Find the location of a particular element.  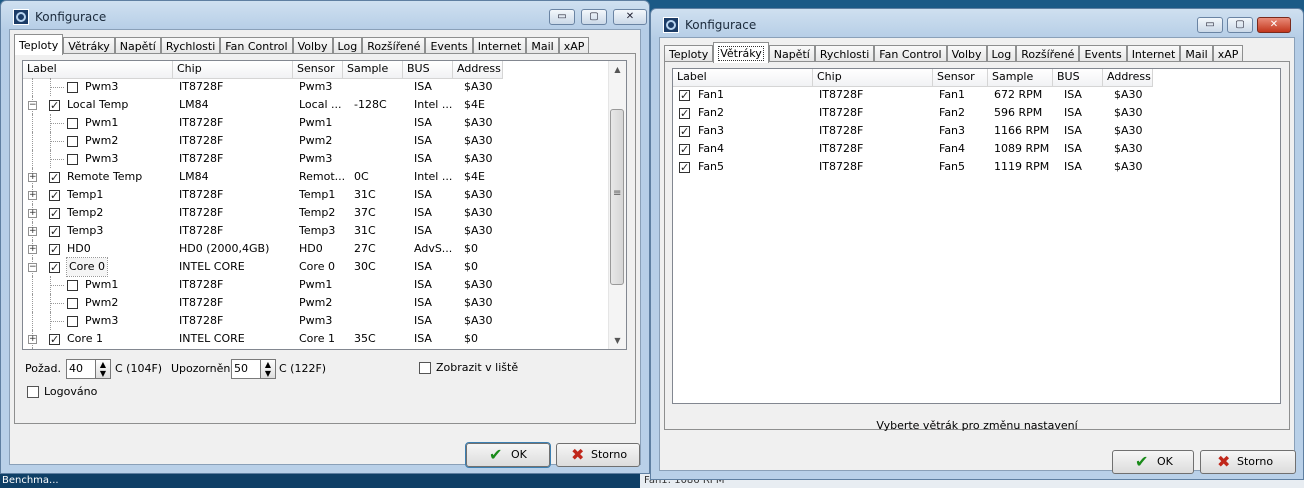

row-address: $A30 is located at coordinates (478, 122).